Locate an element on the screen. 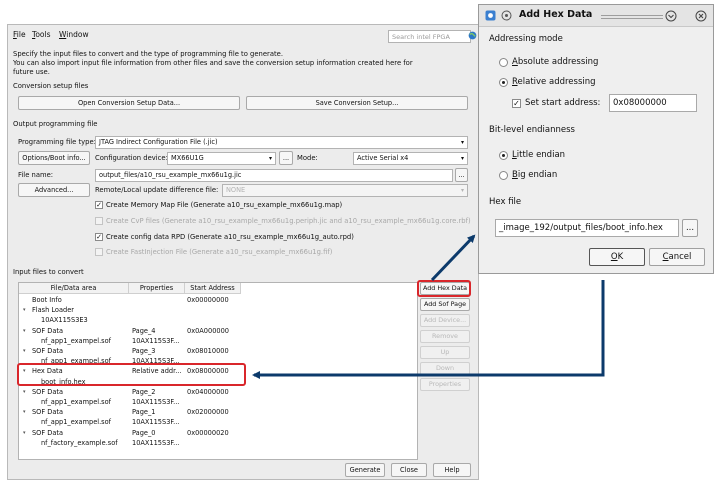  callout-arrows is located at coordinates (428, 306).